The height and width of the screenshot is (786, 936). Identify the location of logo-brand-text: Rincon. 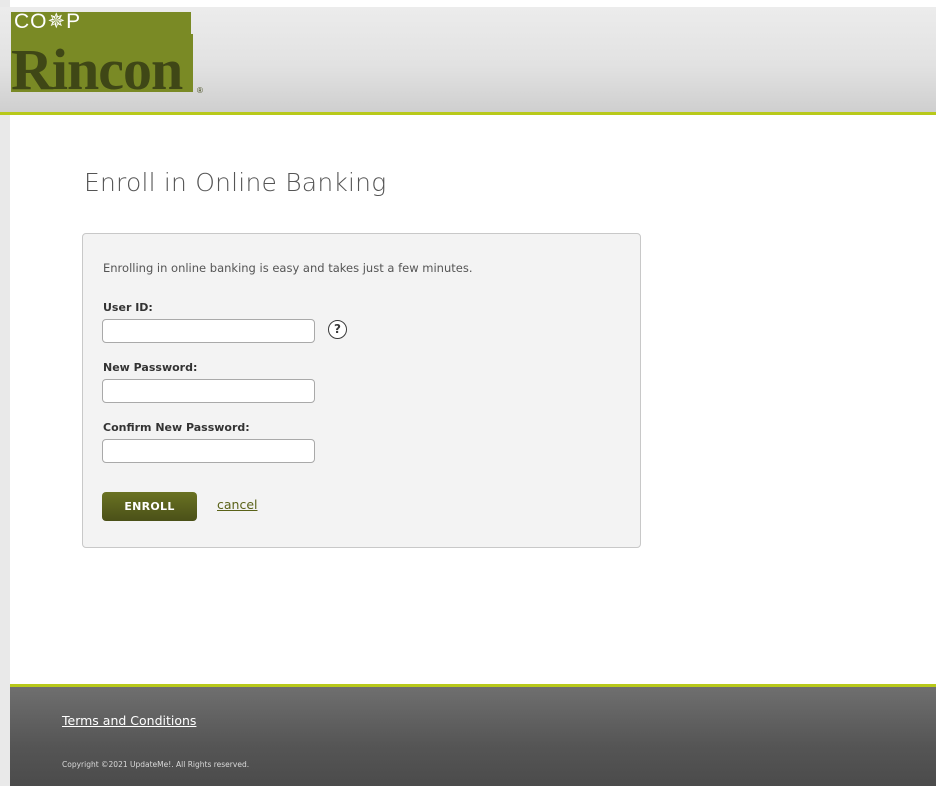
(97, 69).